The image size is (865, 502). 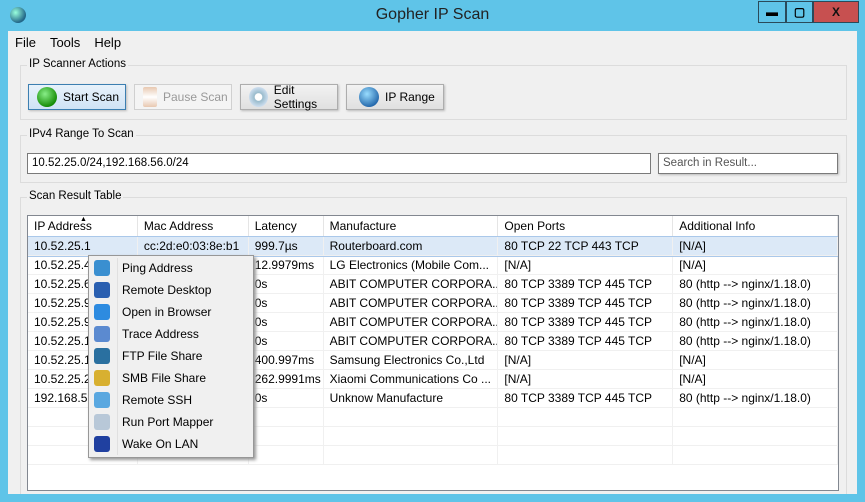 I want to click on table-cell: 262.9991ms, so click(x=286, y=379).